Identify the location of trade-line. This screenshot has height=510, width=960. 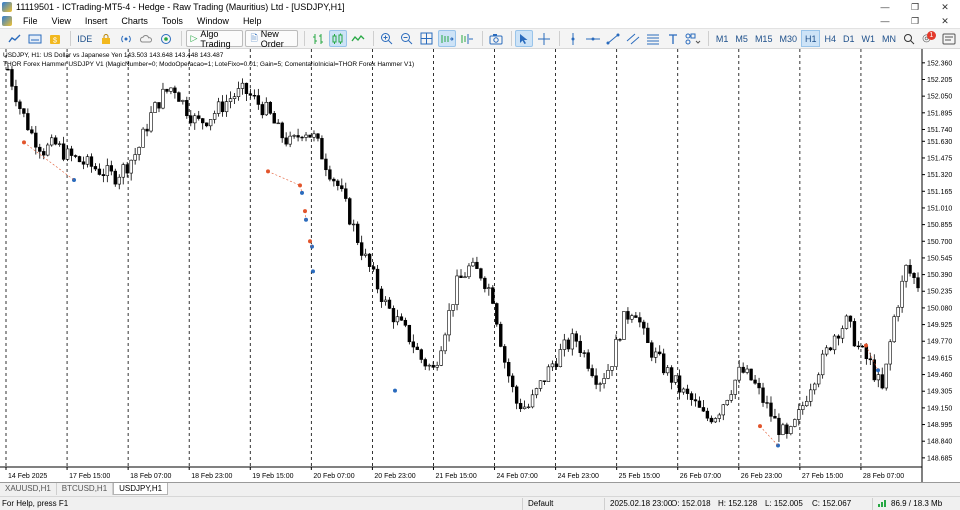
(284, 178).